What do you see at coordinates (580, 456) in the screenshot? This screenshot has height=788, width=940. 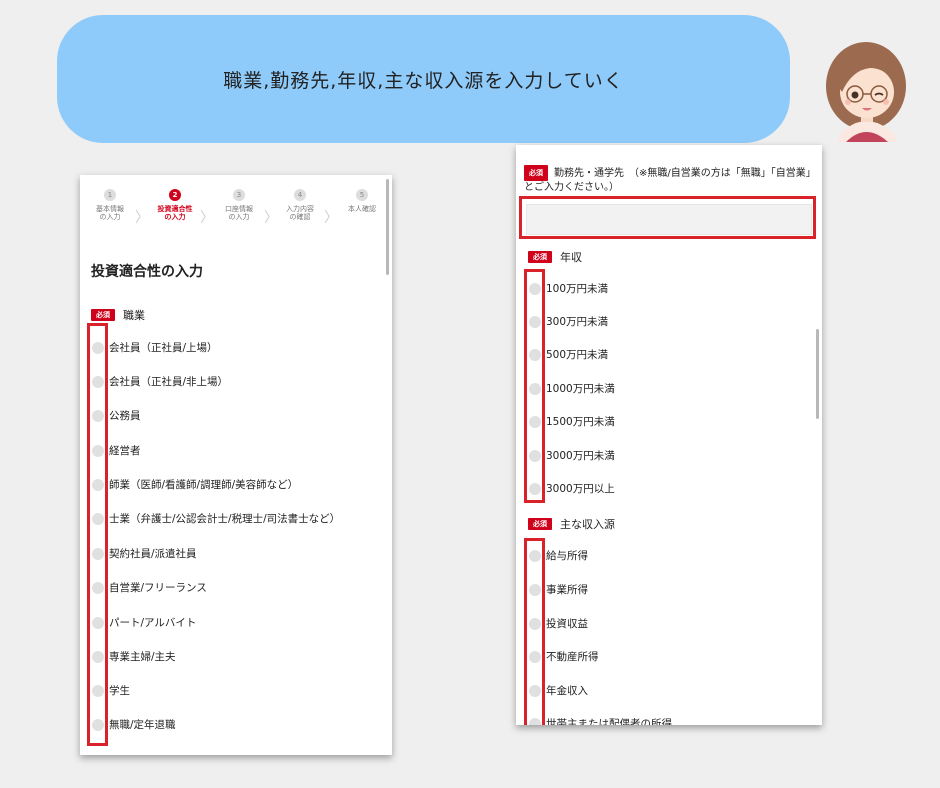 I see `option-label: 3000万円未満` at bounding box center [580, 456].